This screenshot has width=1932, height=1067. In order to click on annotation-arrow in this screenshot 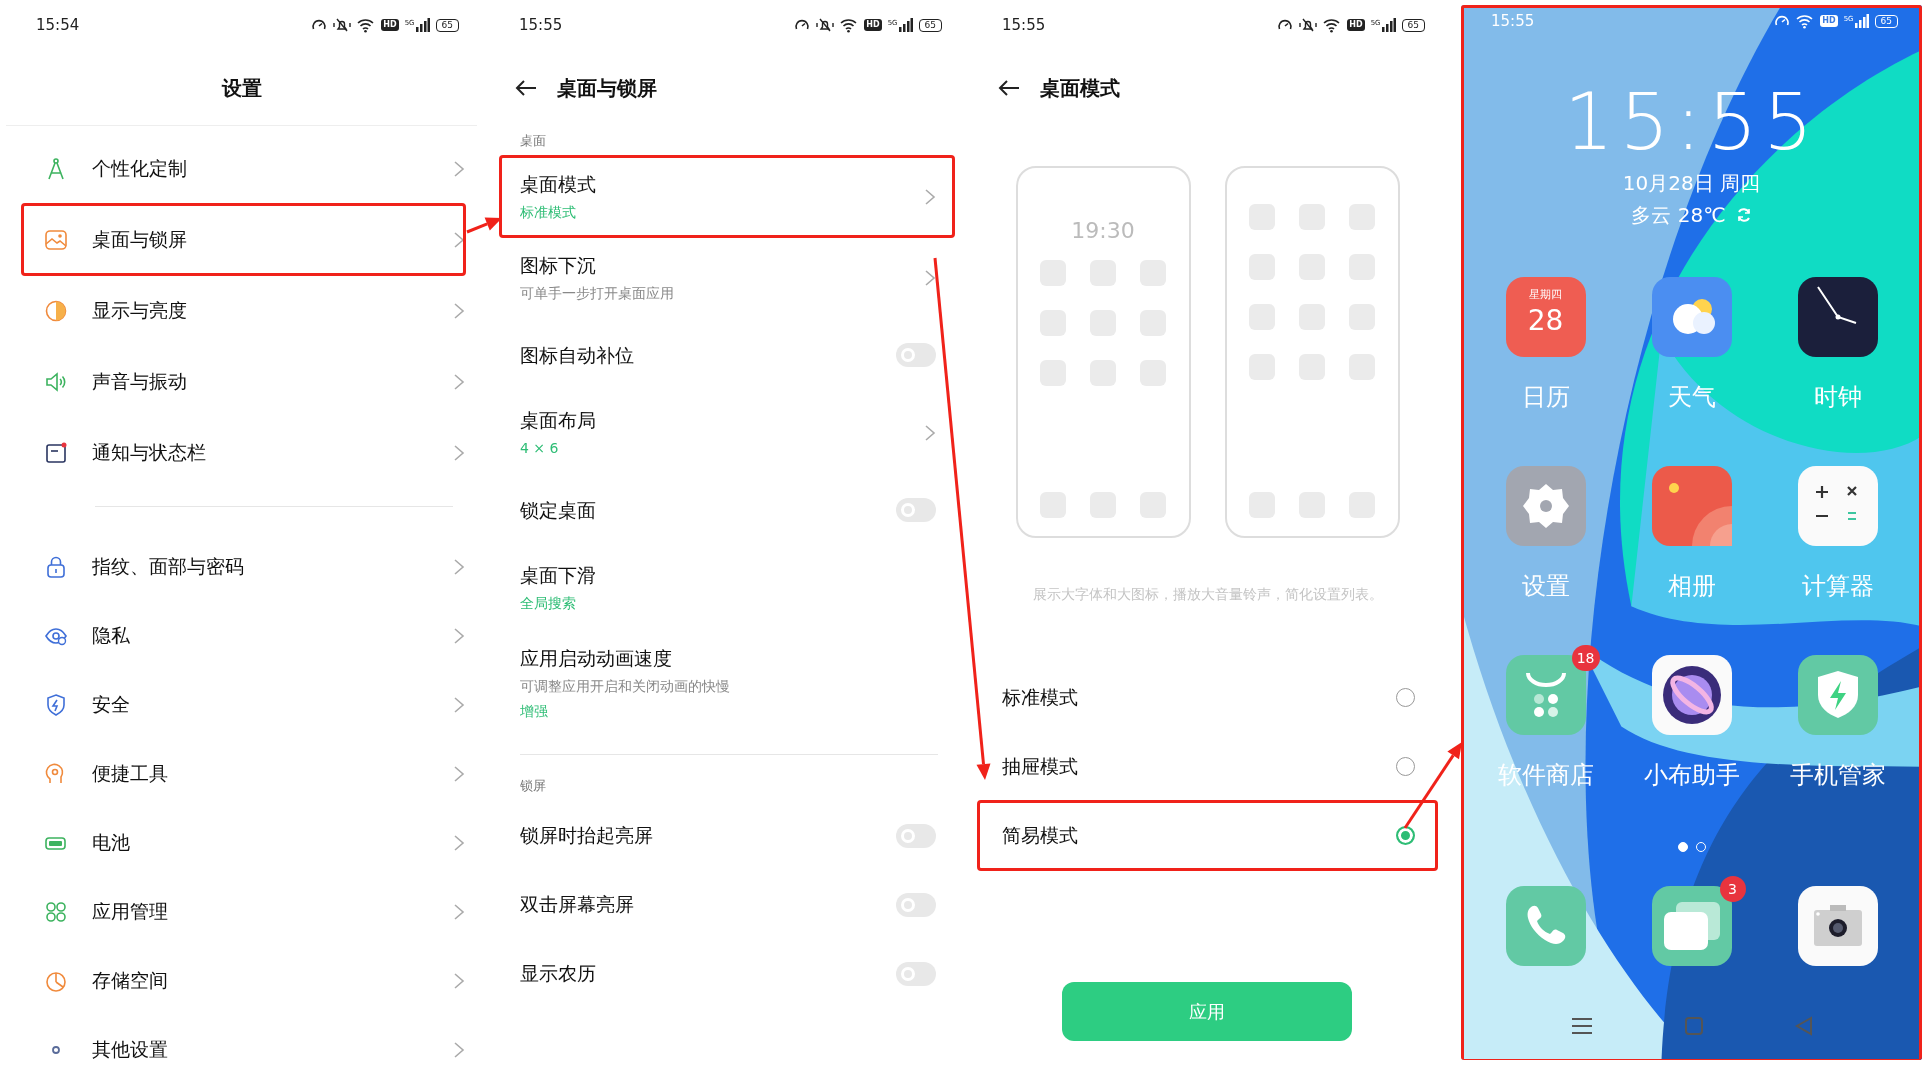, I will do `click(484, 225)`.